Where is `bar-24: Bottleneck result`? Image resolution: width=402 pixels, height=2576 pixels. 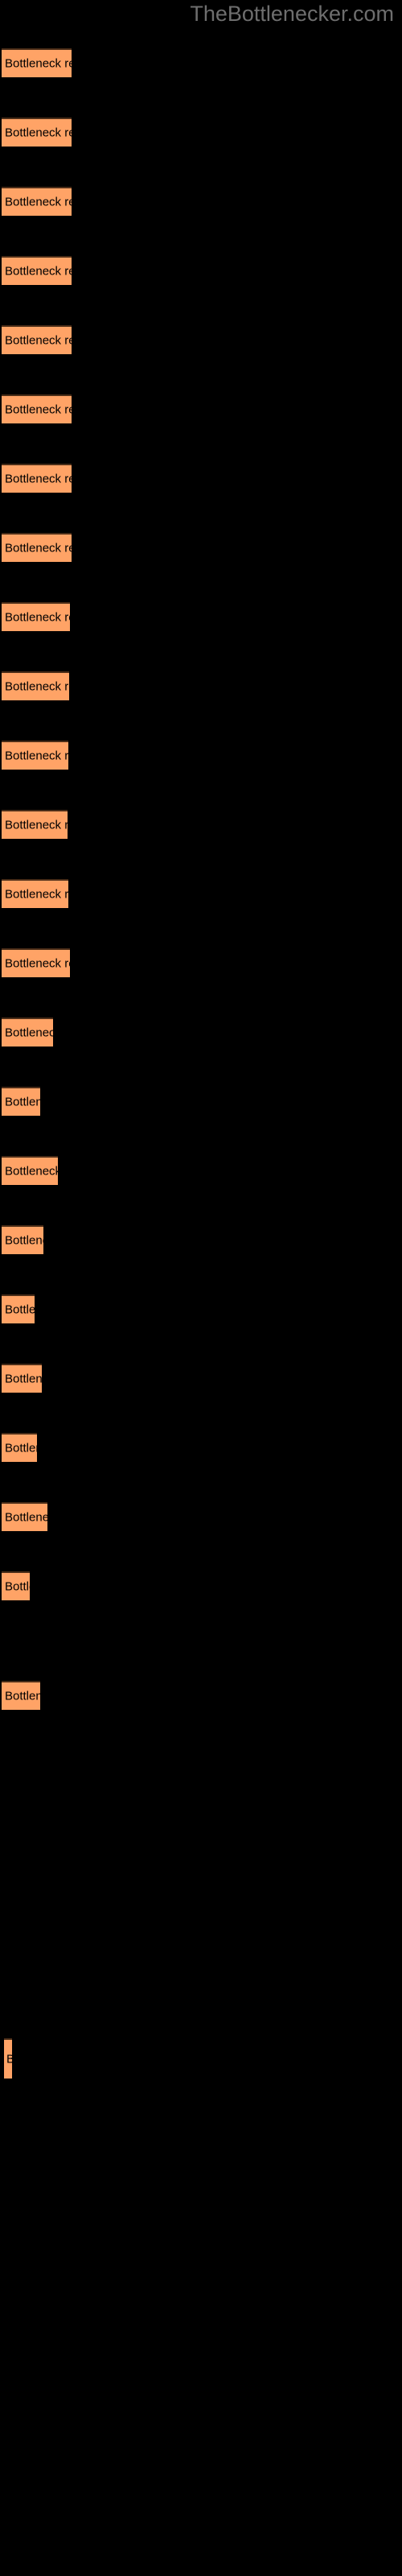
bar-24: Bottleneck result is located at coordinates (21, 1695).